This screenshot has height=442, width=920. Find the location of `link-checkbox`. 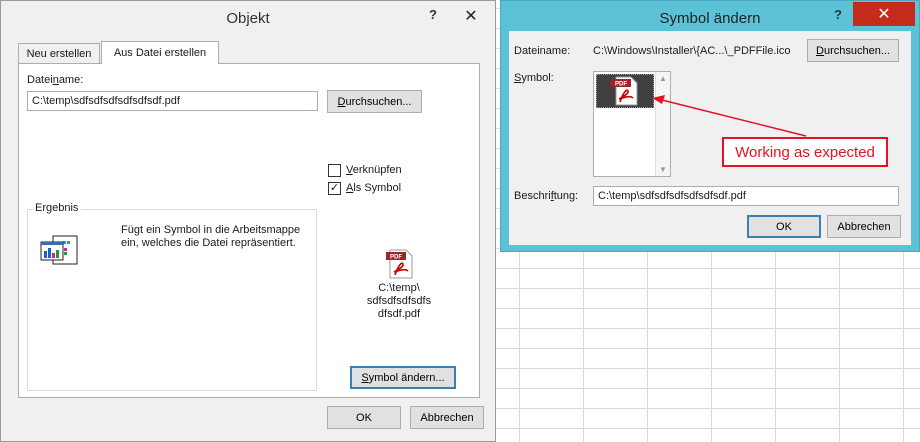

link-checkbox is located at coordinates (334, 170).